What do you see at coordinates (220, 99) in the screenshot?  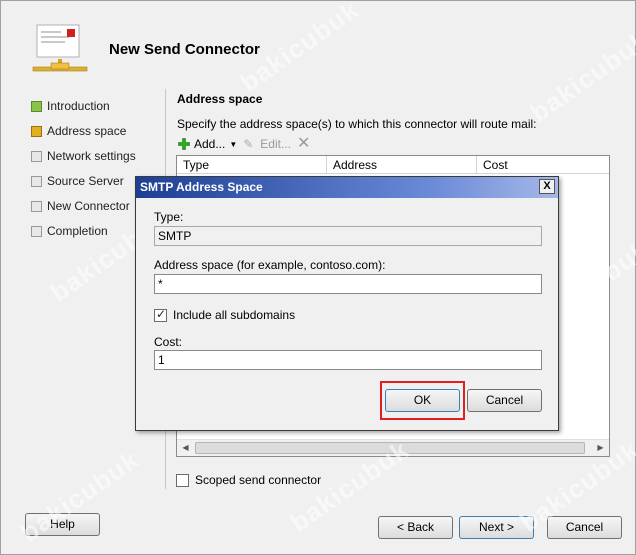 I see `section-title: Address space` at bounding box center [220, 99].